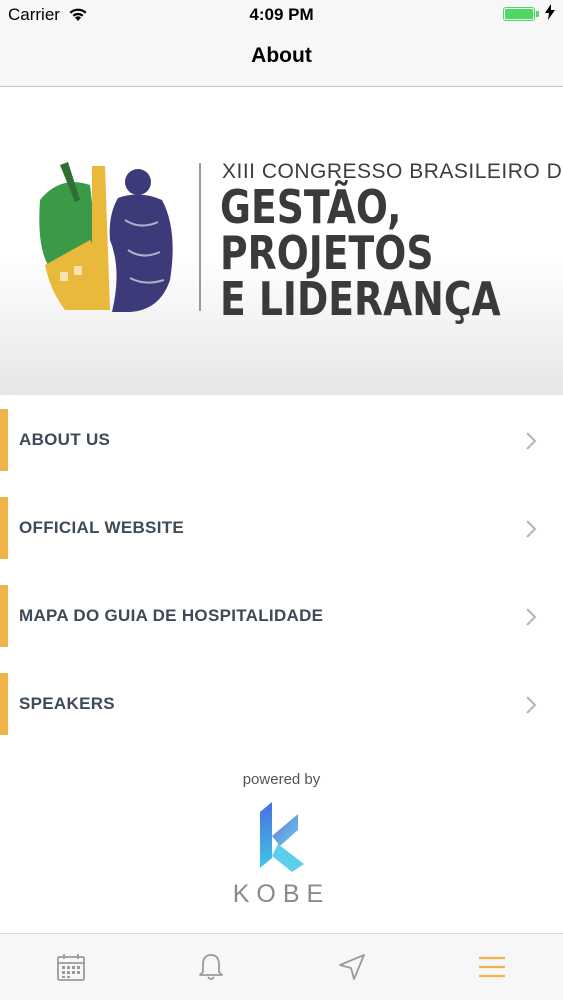 This screenshot has height=1000, width=563. What do you see at coordinates (311, 207) in the screenshot?
I see `banner-title-line-1: GESTÃO,` at bounding box center [311, 207].